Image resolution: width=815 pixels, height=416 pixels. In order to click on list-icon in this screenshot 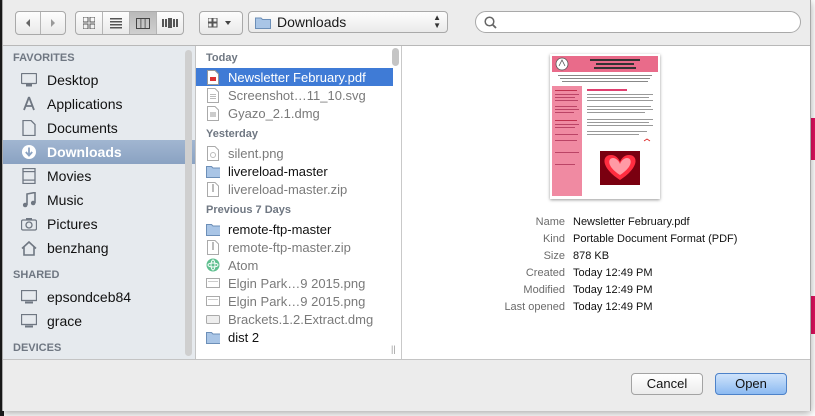, I will do `click(116, 22)`.